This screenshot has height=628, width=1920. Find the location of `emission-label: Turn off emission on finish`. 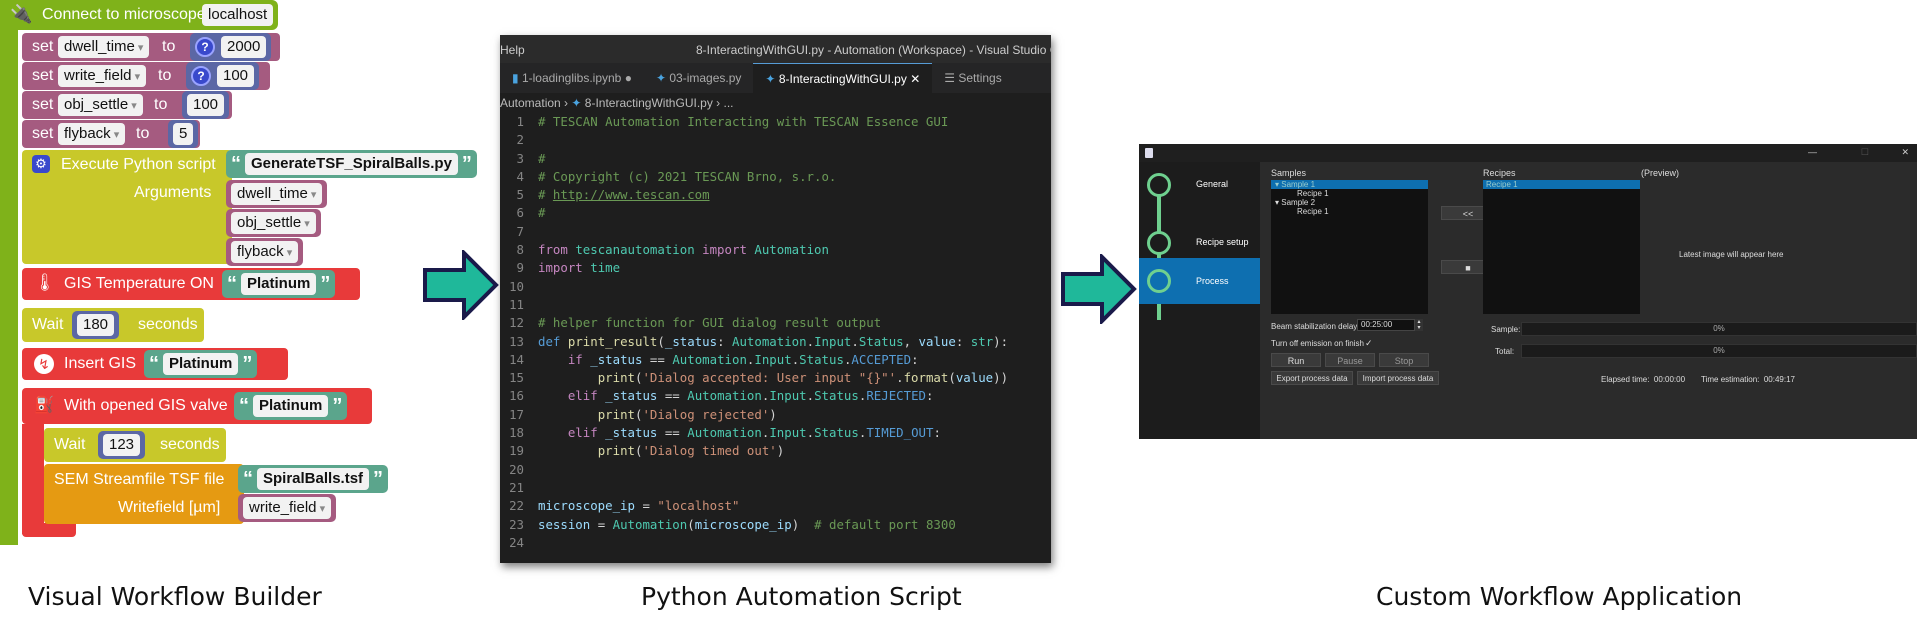

emission-label: Turn off emission on finish is located at coordinates (1317, 343).